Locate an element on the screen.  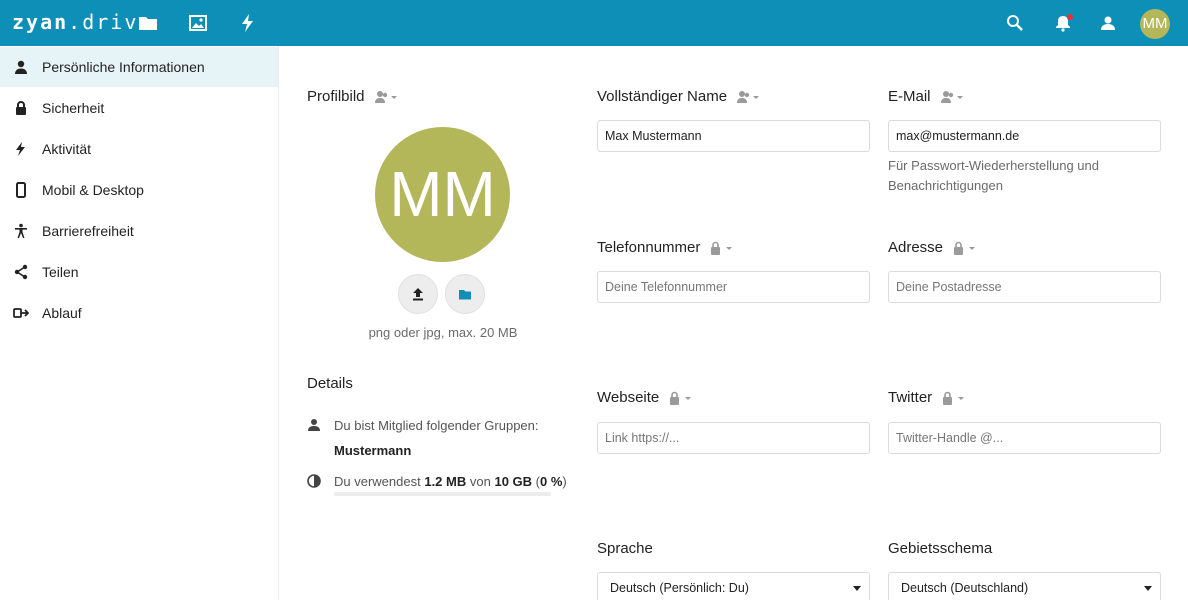
website-label: Webseite is located at coordinates (645, 397).